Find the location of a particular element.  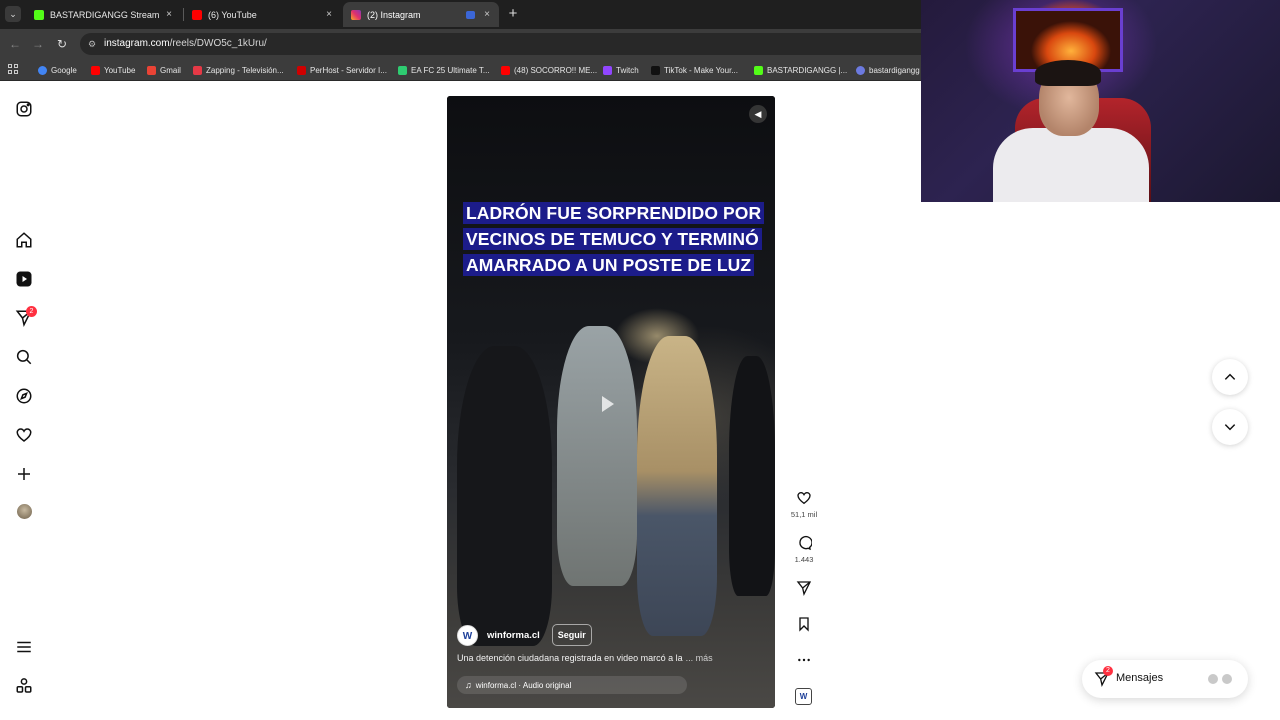

address-toolbar: ← → ↻ ⚙ instagram.com/reels/DWO5c_1kUru/ is located at coordinates (460, 44).